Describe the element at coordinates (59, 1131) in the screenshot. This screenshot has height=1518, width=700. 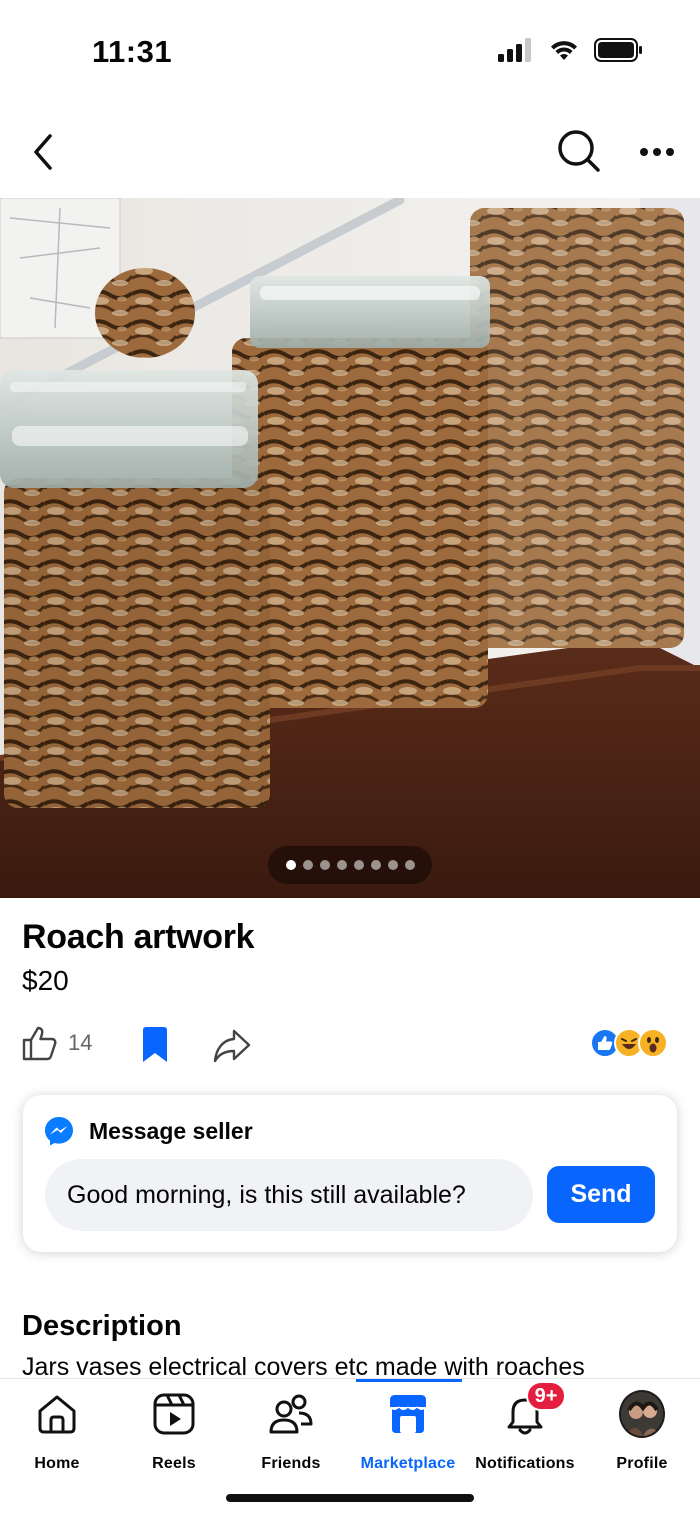
I see `messenger-icon` at that location.